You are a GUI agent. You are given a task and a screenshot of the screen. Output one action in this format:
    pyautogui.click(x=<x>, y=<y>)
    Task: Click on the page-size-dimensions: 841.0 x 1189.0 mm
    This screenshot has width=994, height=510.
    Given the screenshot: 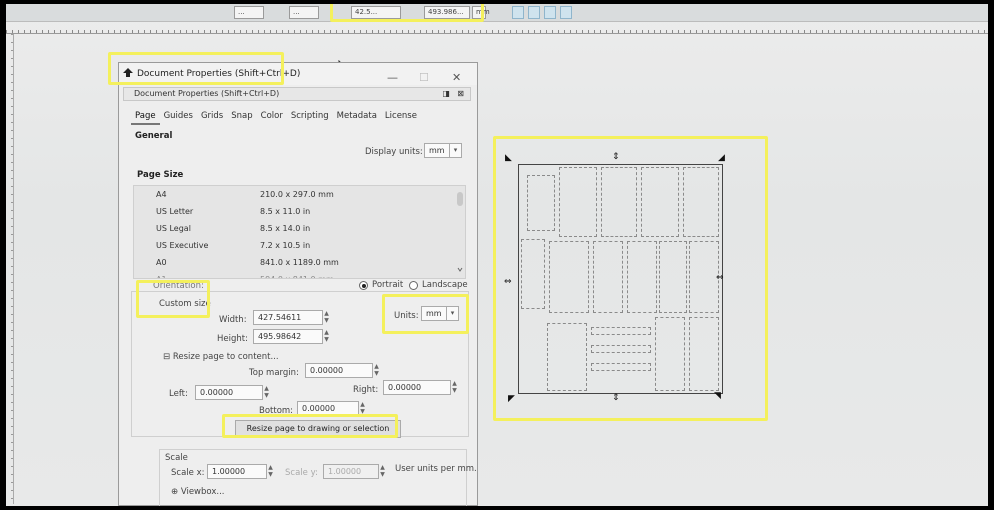 What is the action you would take?
    pyautogui.click(x=299, y=262)
    